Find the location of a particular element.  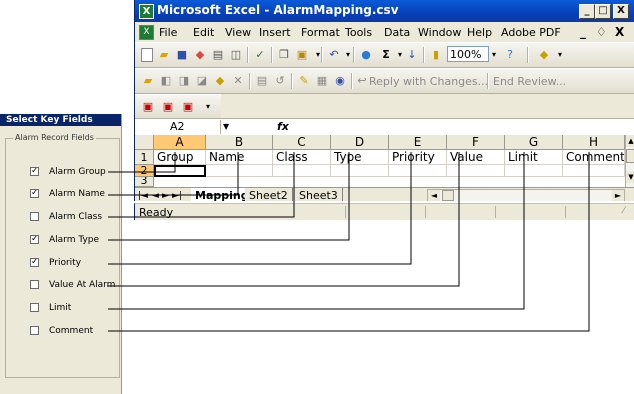

tab-sheet2: Sheet2 is located at coordinates (269, 194).